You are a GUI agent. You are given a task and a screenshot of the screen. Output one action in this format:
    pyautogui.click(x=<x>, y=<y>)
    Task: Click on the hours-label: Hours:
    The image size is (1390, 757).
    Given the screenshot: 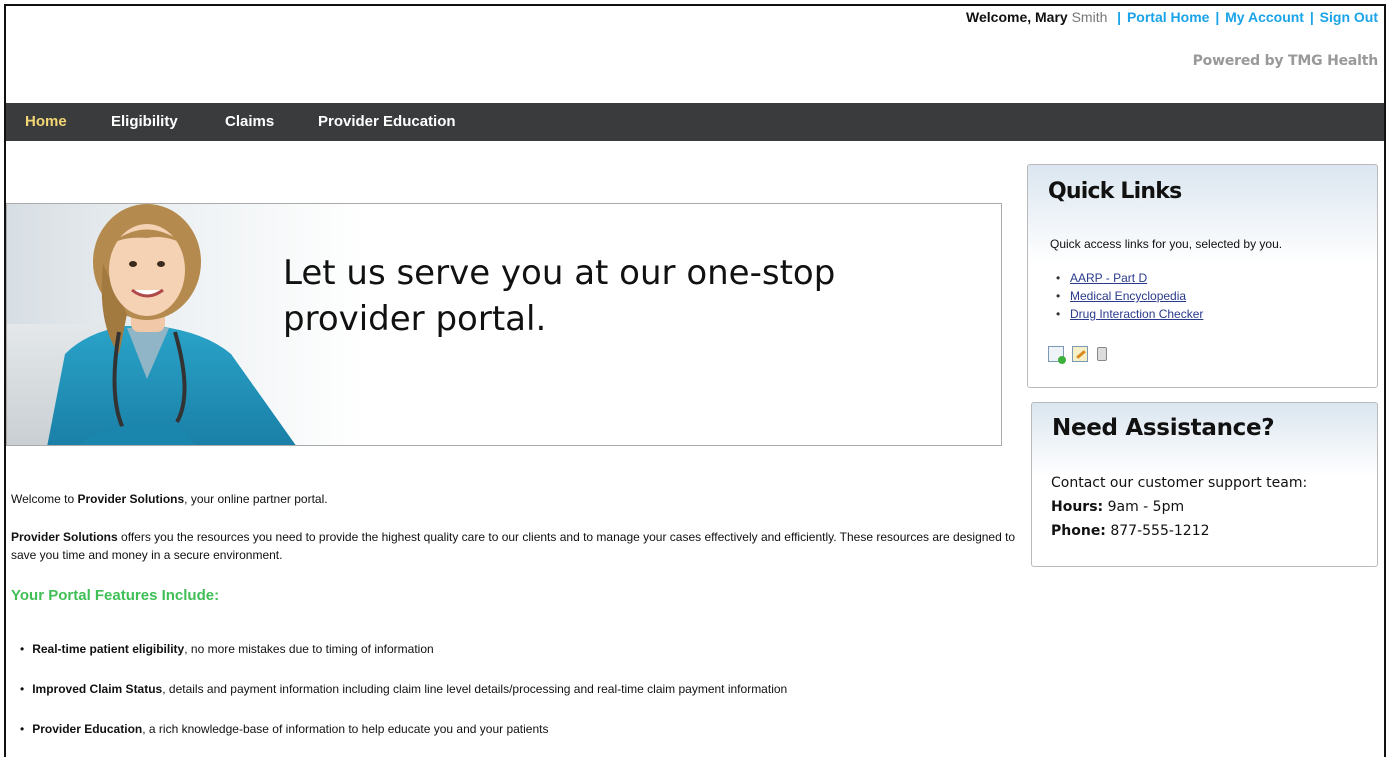 What is the action you would take?
    pyautogui.click(x=1077, y=507)
    